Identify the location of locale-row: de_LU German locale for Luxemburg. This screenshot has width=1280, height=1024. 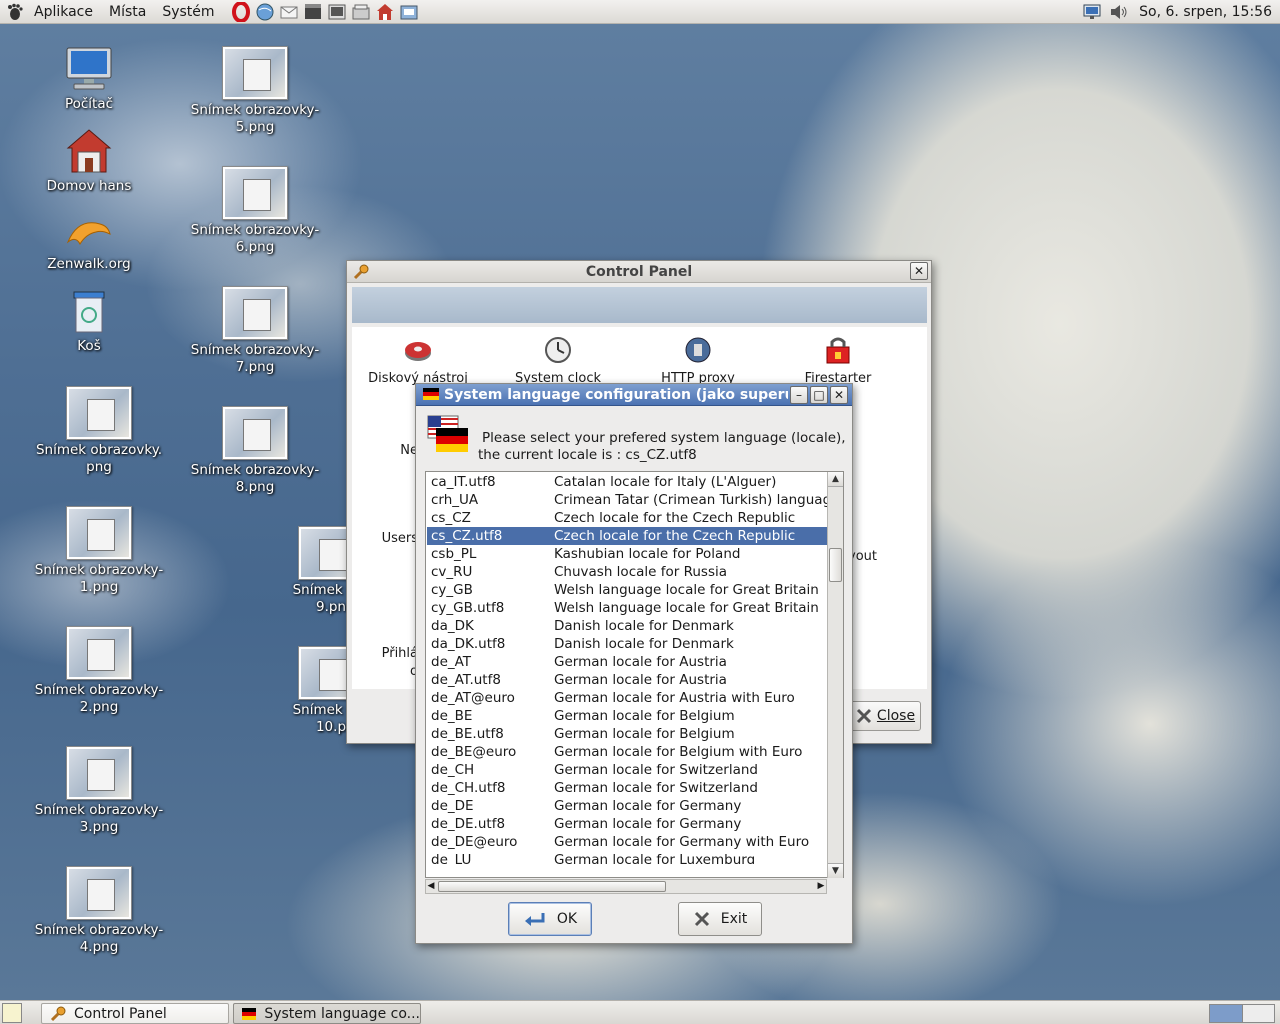
(627, 857).